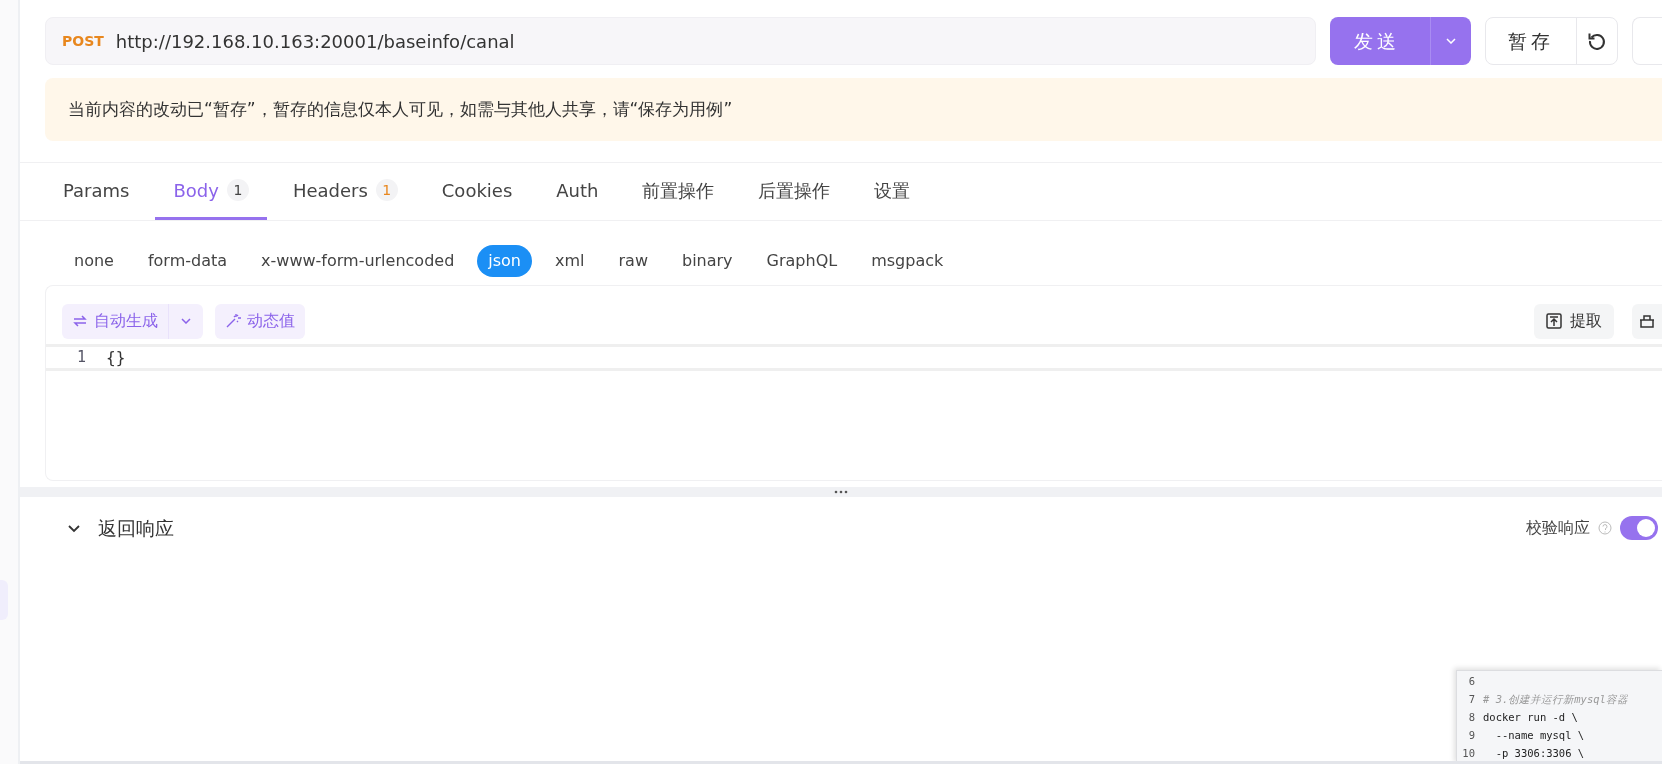  What do you see at coordinates (907, 261) in the screenshot?
I see `body-type-option: msgpack` at bounding box center [907, 261].